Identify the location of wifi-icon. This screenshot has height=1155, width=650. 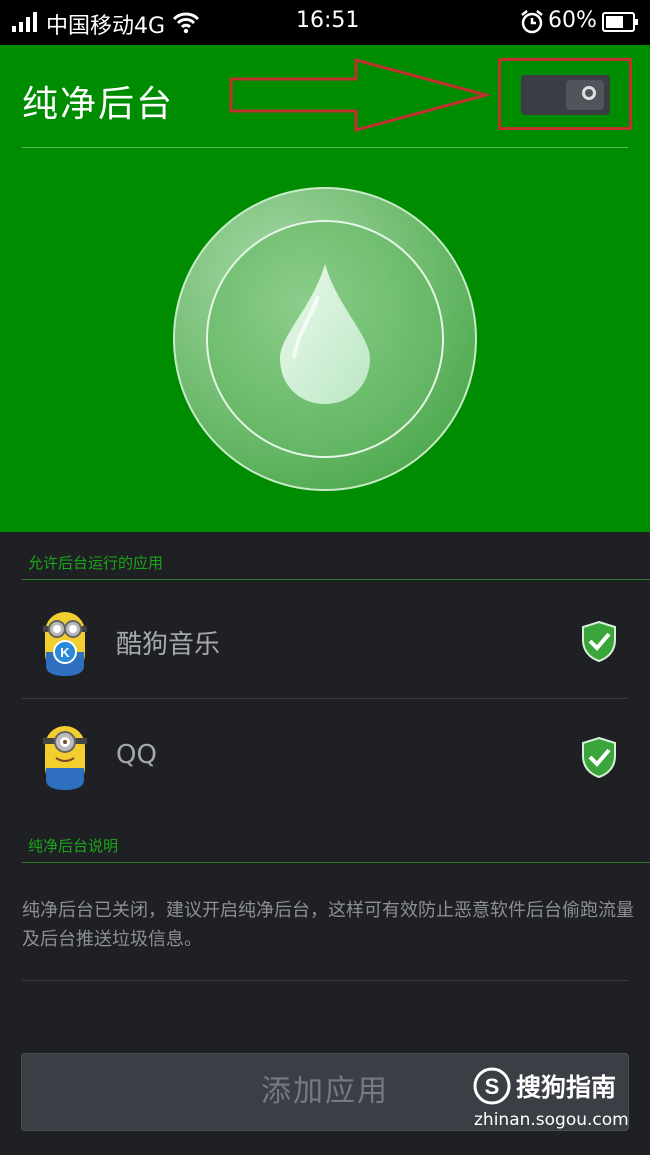
(186, 23).